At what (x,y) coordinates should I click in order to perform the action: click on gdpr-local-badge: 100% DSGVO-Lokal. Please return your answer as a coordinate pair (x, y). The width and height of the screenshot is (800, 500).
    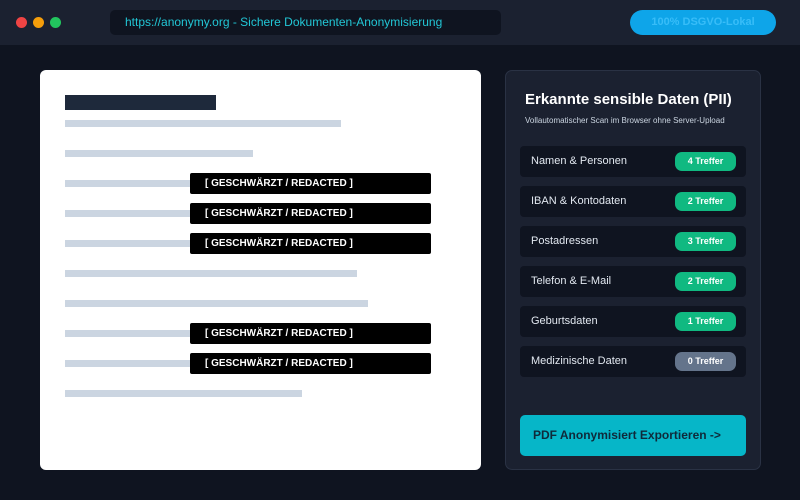
    Looking at the image, I should click on (703, 22).